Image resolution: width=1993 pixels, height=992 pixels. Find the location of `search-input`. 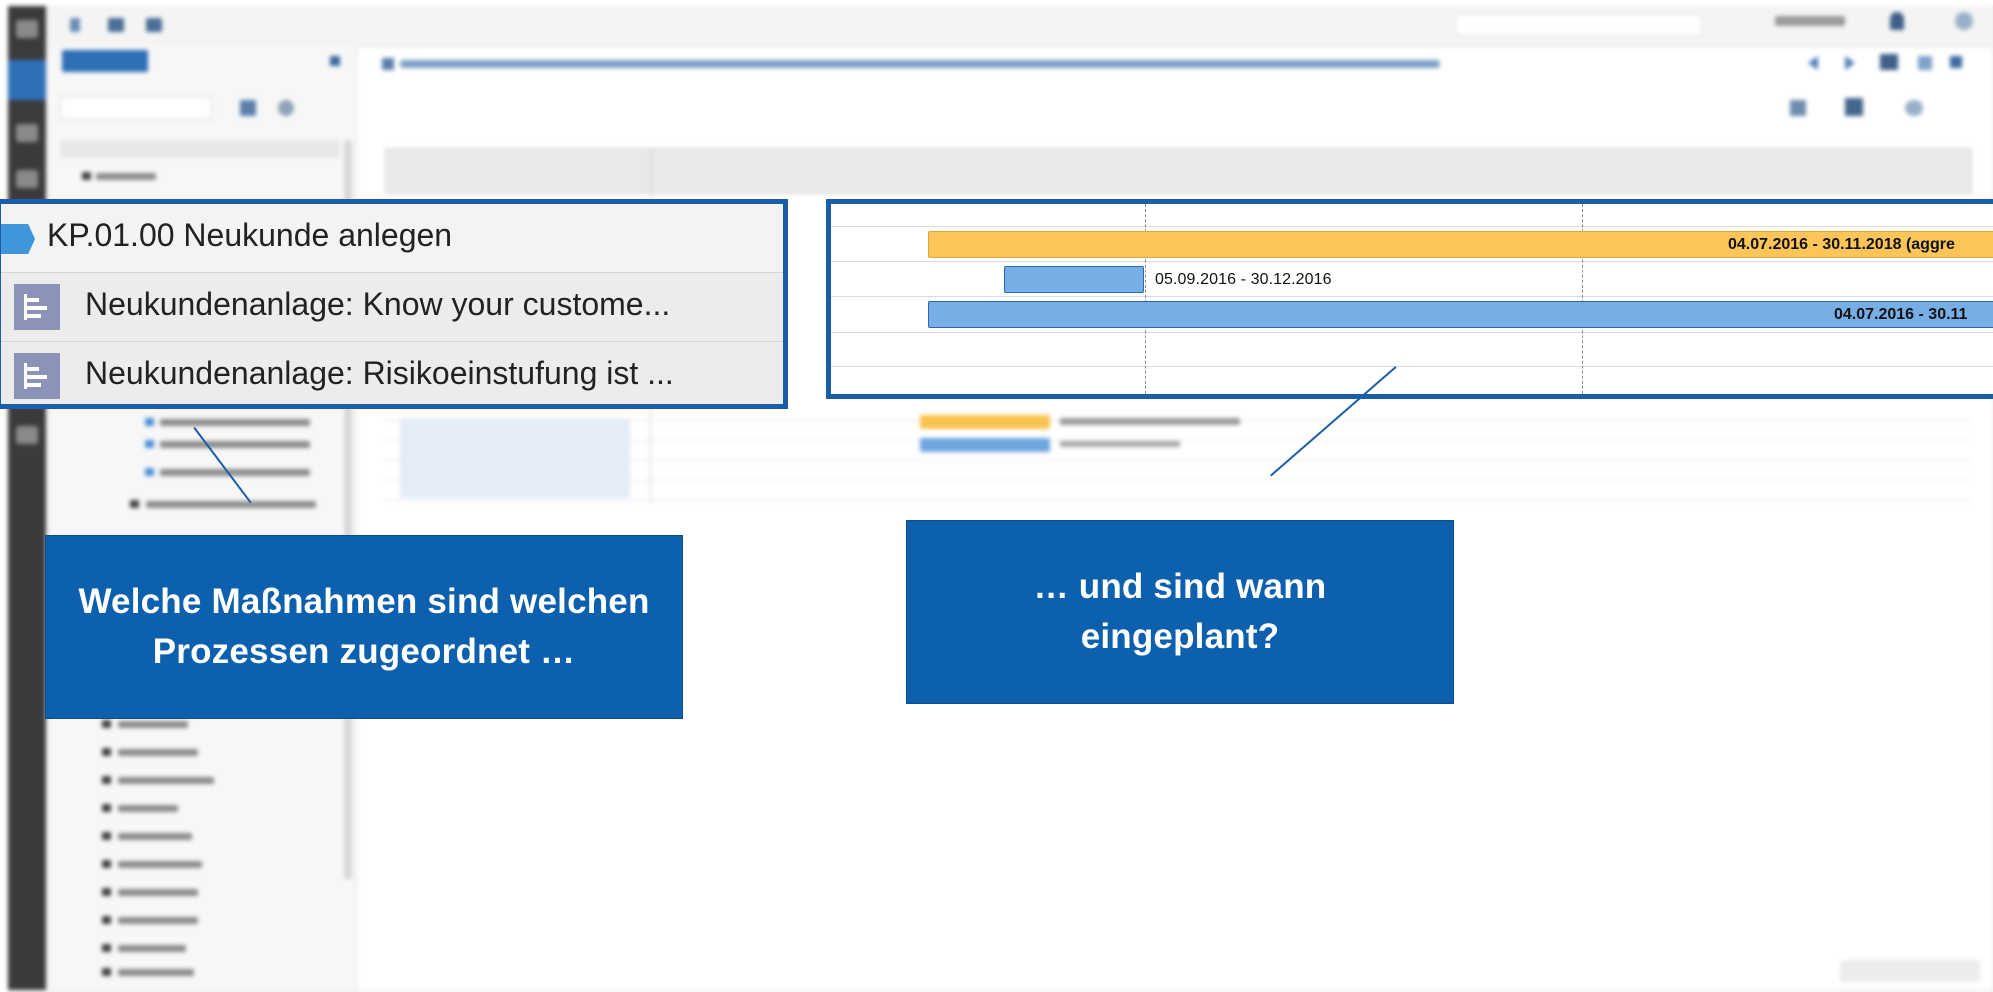

search-input is located at coordinates (1578, 25).